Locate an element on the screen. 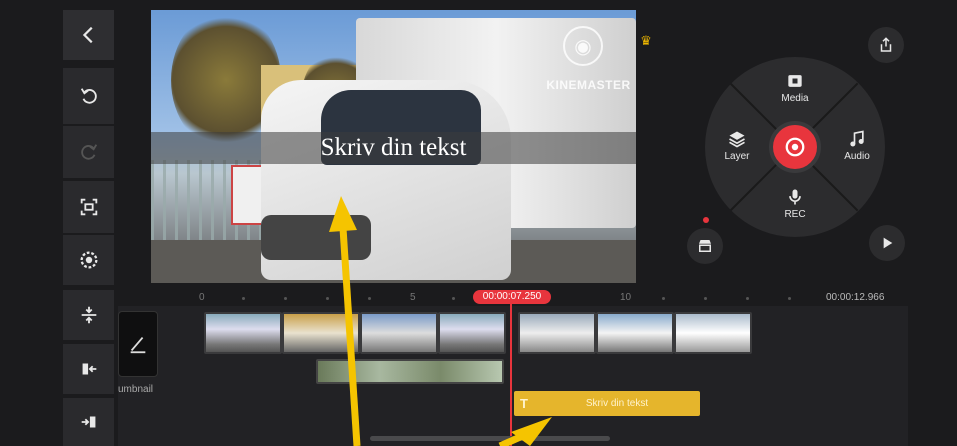  audio-label: Audio is located at coordinates (857, 156).